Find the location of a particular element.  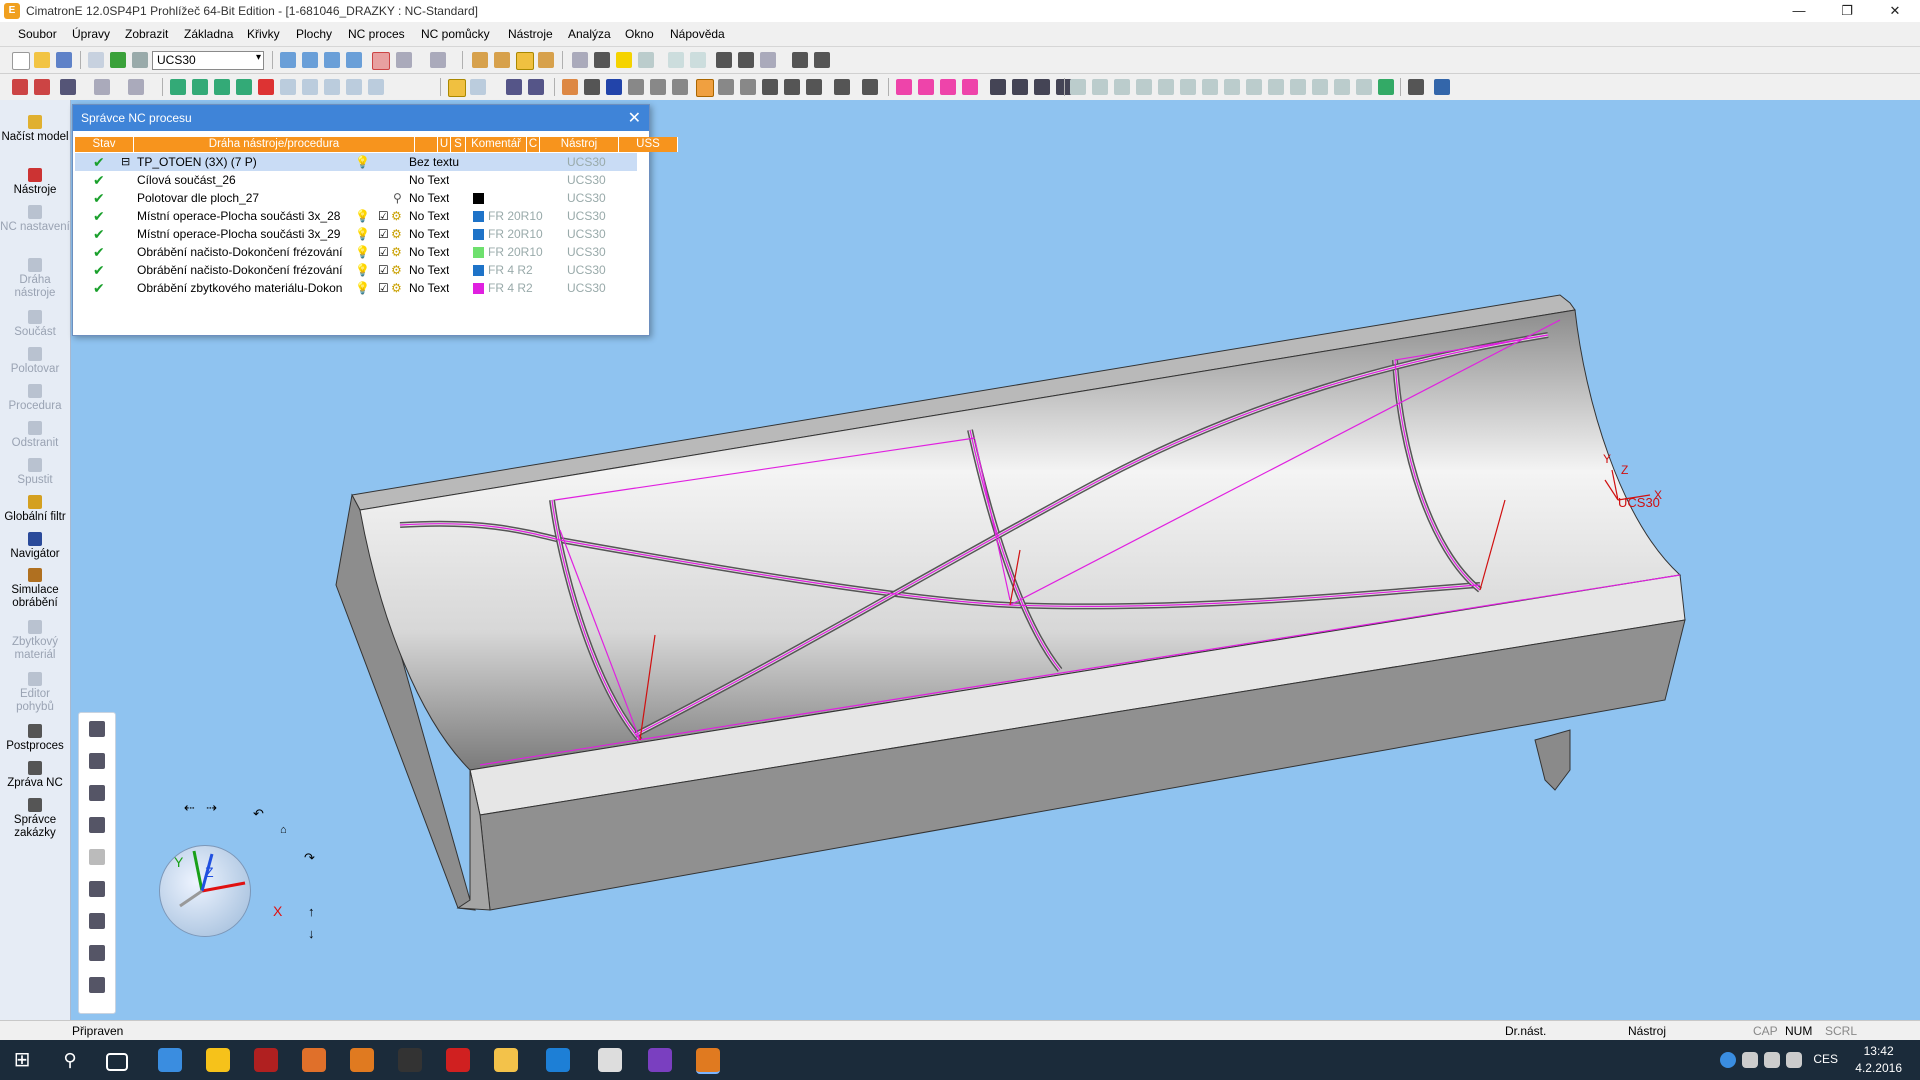

measure-tool-icon is located at coordinates (1416, 87).